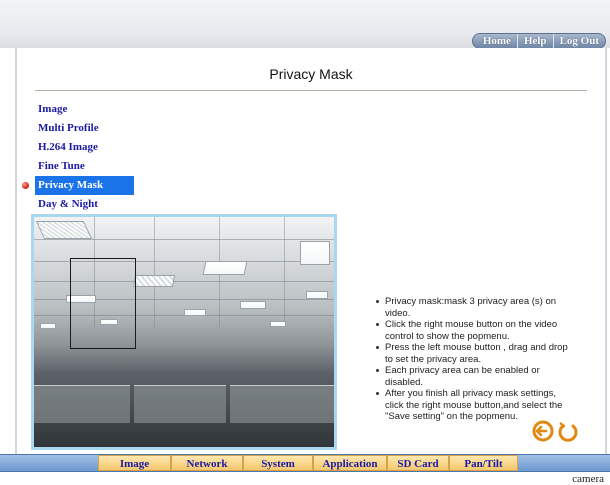  Describe the element at coordinates (534, 41) in the screenshot. I see `help-link: Help` at that location.